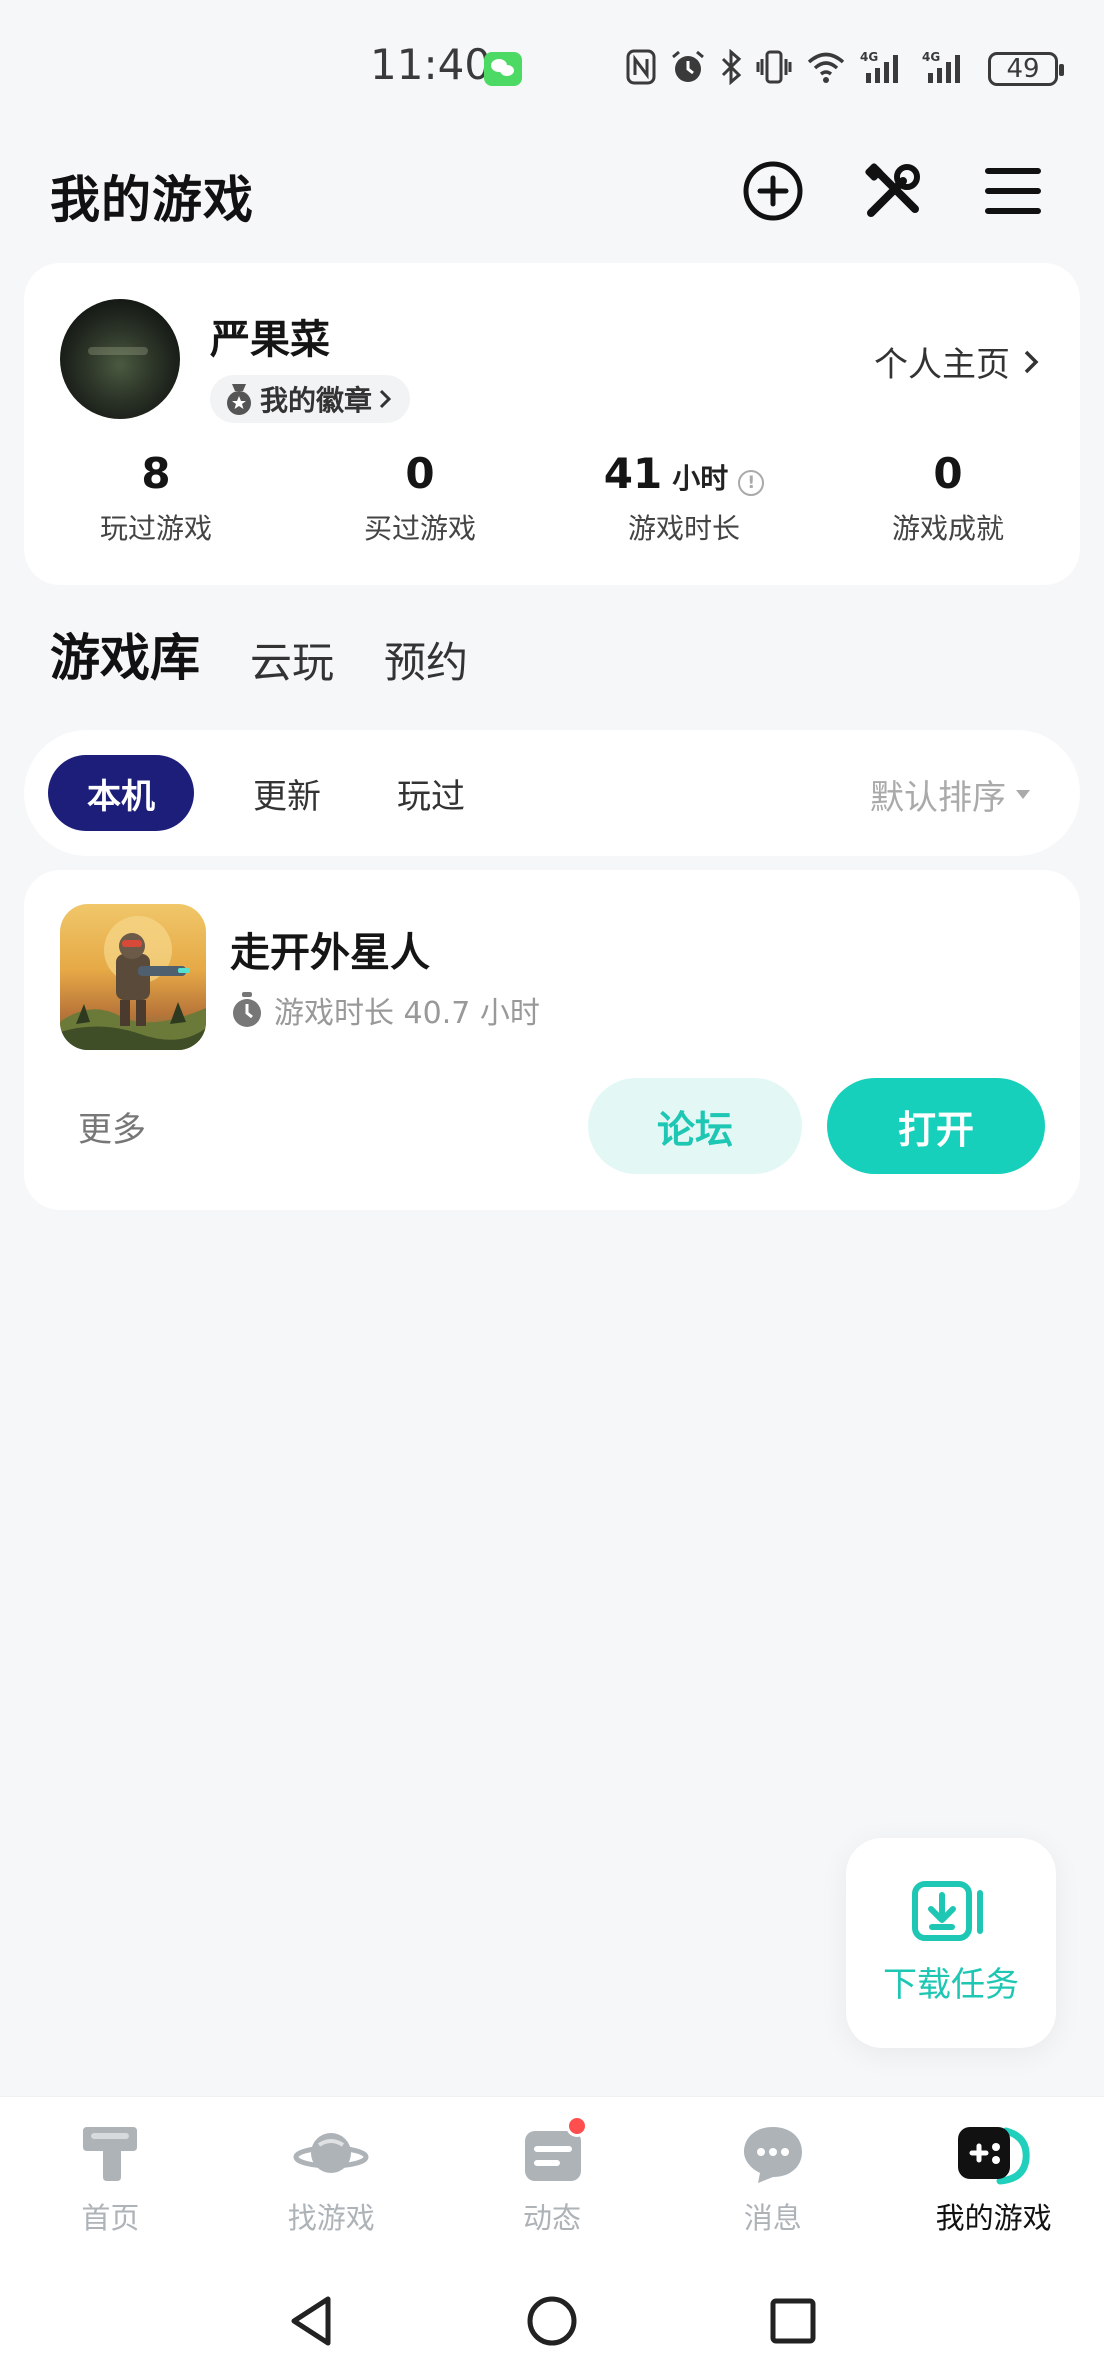 The image size is (1104, 2376). What do you see at coordinates (938, 798) in the screenshot?
I see `sort-label: 默认排序` at bounding box center [938, 798].